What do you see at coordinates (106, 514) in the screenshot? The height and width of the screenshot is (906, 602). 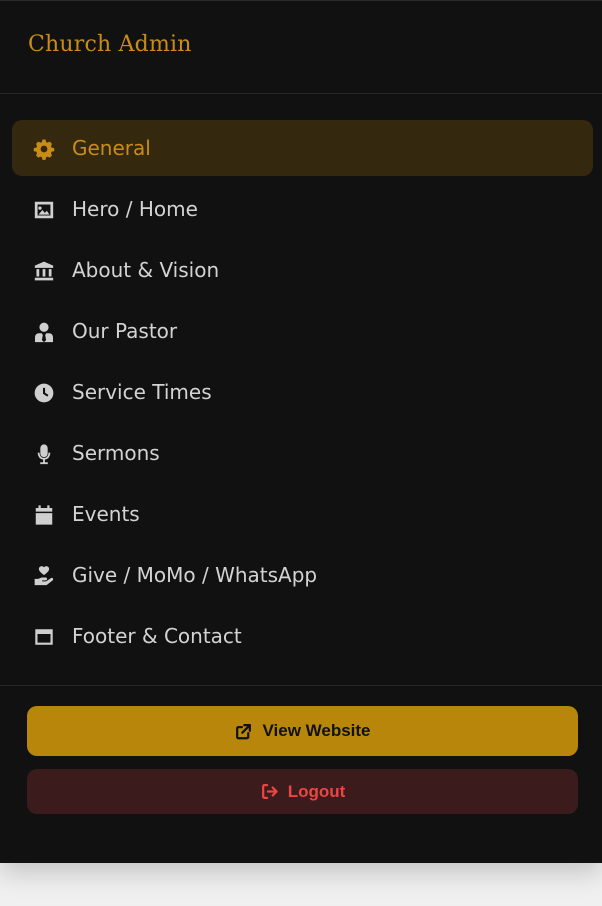 I see `sidebar-item-label: Events` at bounding box center [106, 514].